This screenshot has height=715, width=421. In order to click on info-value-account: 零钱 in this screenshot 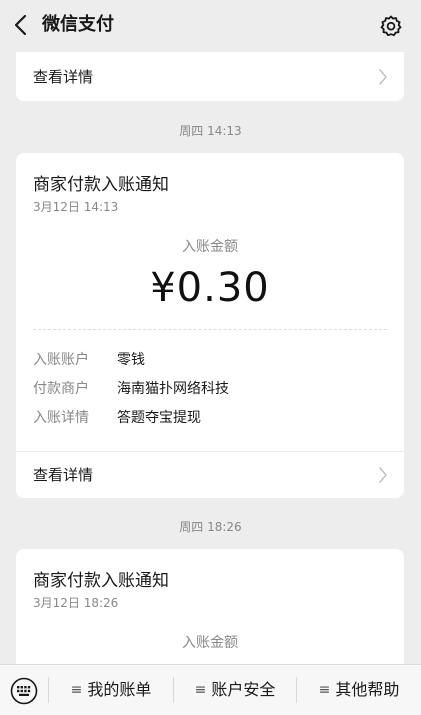, I will do `click(131, 360)`.